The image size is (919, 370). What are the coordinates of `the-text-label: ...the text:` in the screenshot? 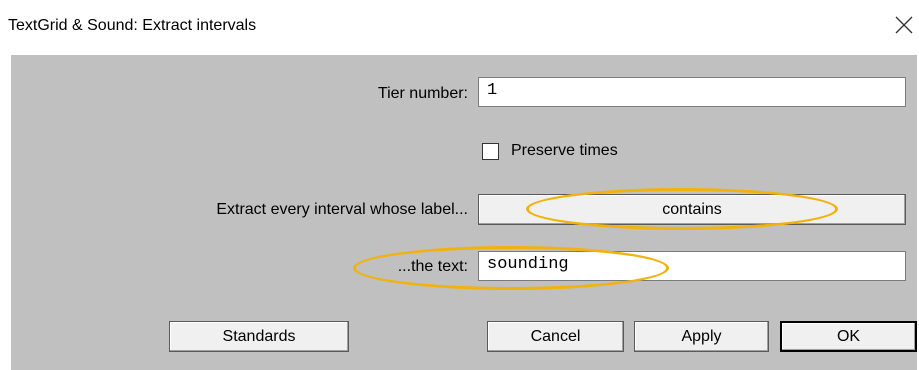 It's located at (432, 266).